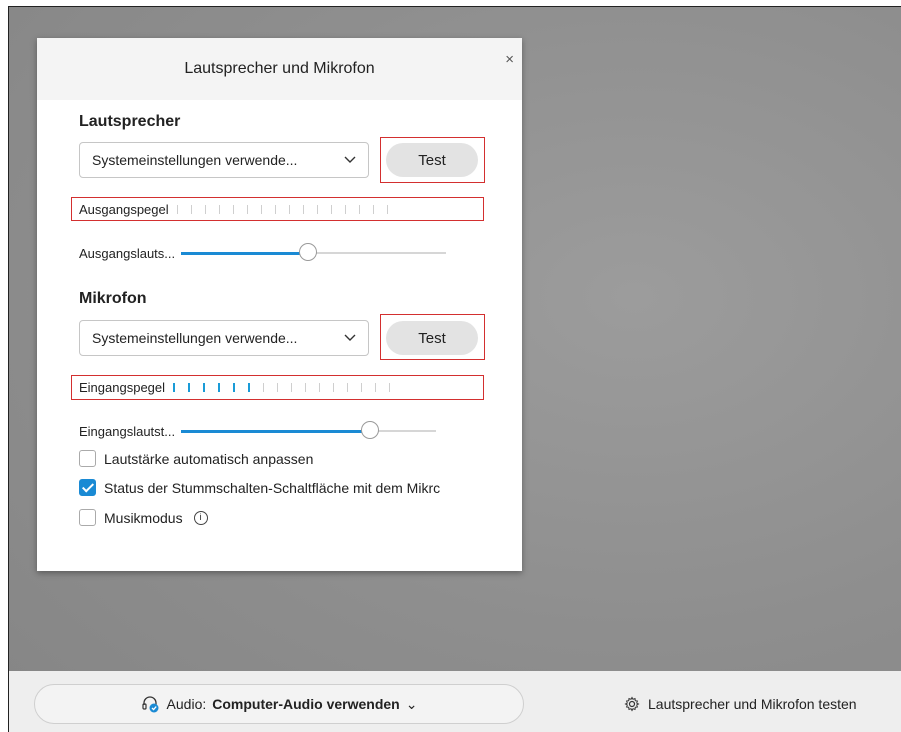  I want to click on music-mode-checkbox, so click(87, 517).